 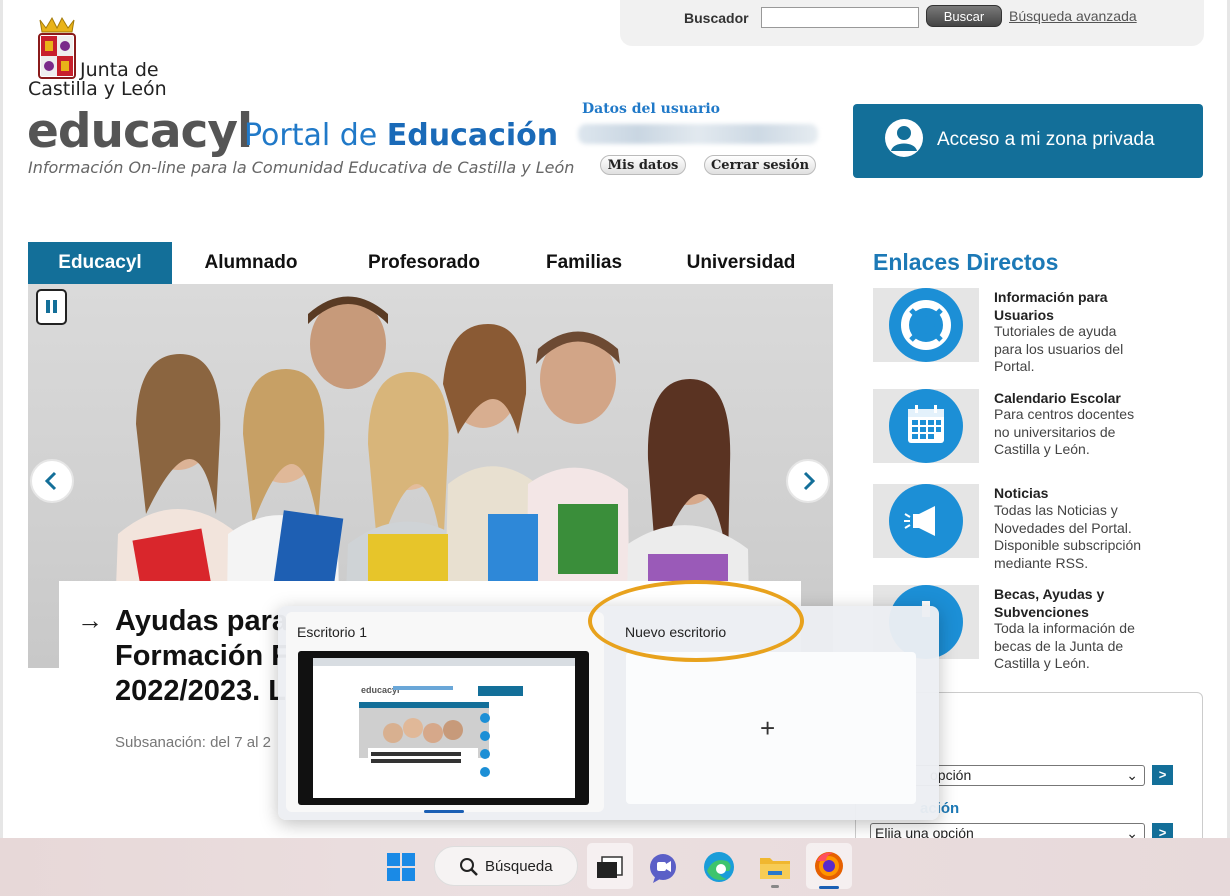 I want to click on private-zone-label: Acceso a mi zona privada, so click(x=1046, y=139).